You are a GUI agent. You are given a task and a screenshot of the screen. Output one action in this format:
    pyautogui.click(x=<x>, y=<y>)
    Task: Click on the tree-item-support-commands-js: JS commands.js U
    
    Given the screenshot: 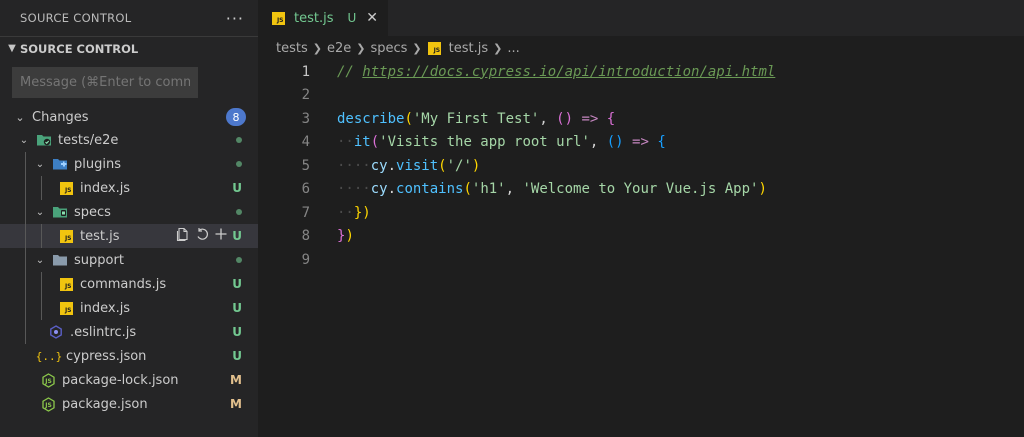 What is the action you would take?
    pyautogui.click(x=129, y=284)
    